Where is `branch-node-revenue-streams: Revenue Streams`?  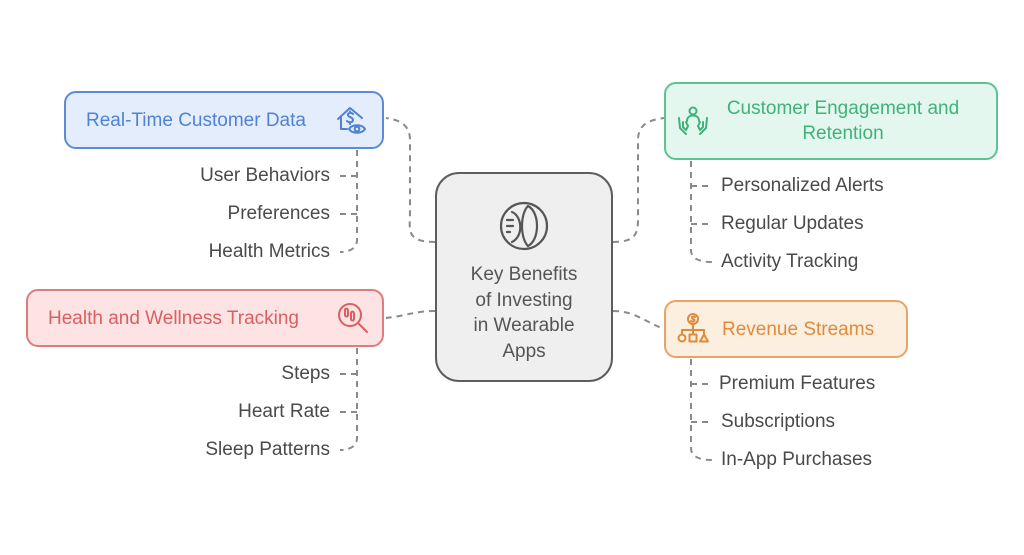
branch-node-revenue-streams: Revenue Streams is located at coordinates (786, 329).